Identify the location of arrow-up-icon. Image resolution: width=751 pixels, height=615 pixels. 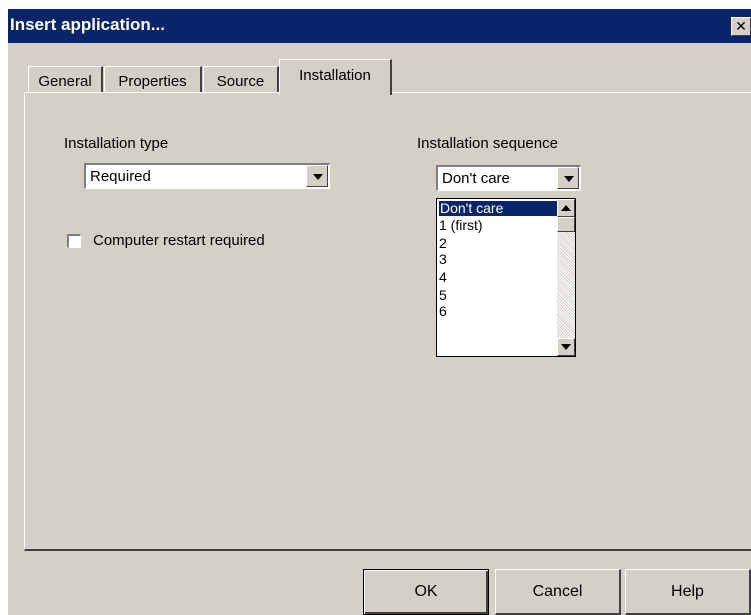
(566, 208).